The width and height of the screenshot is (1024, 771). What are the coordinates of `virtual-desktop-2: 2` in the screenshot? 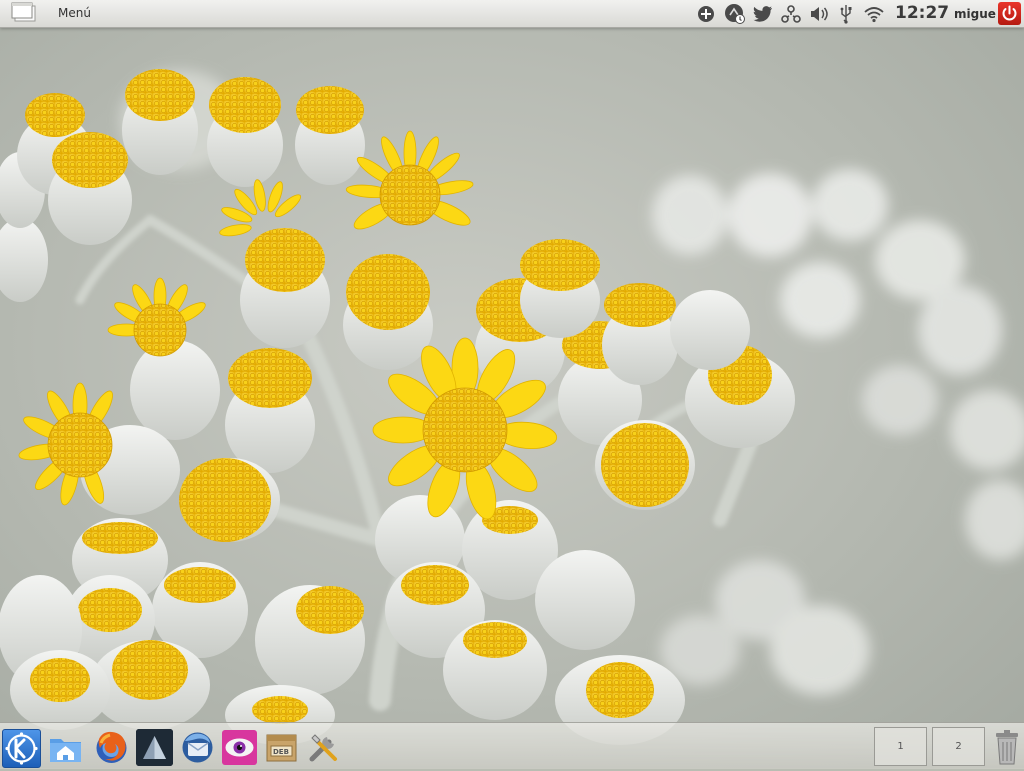 It's located at (958, 746).